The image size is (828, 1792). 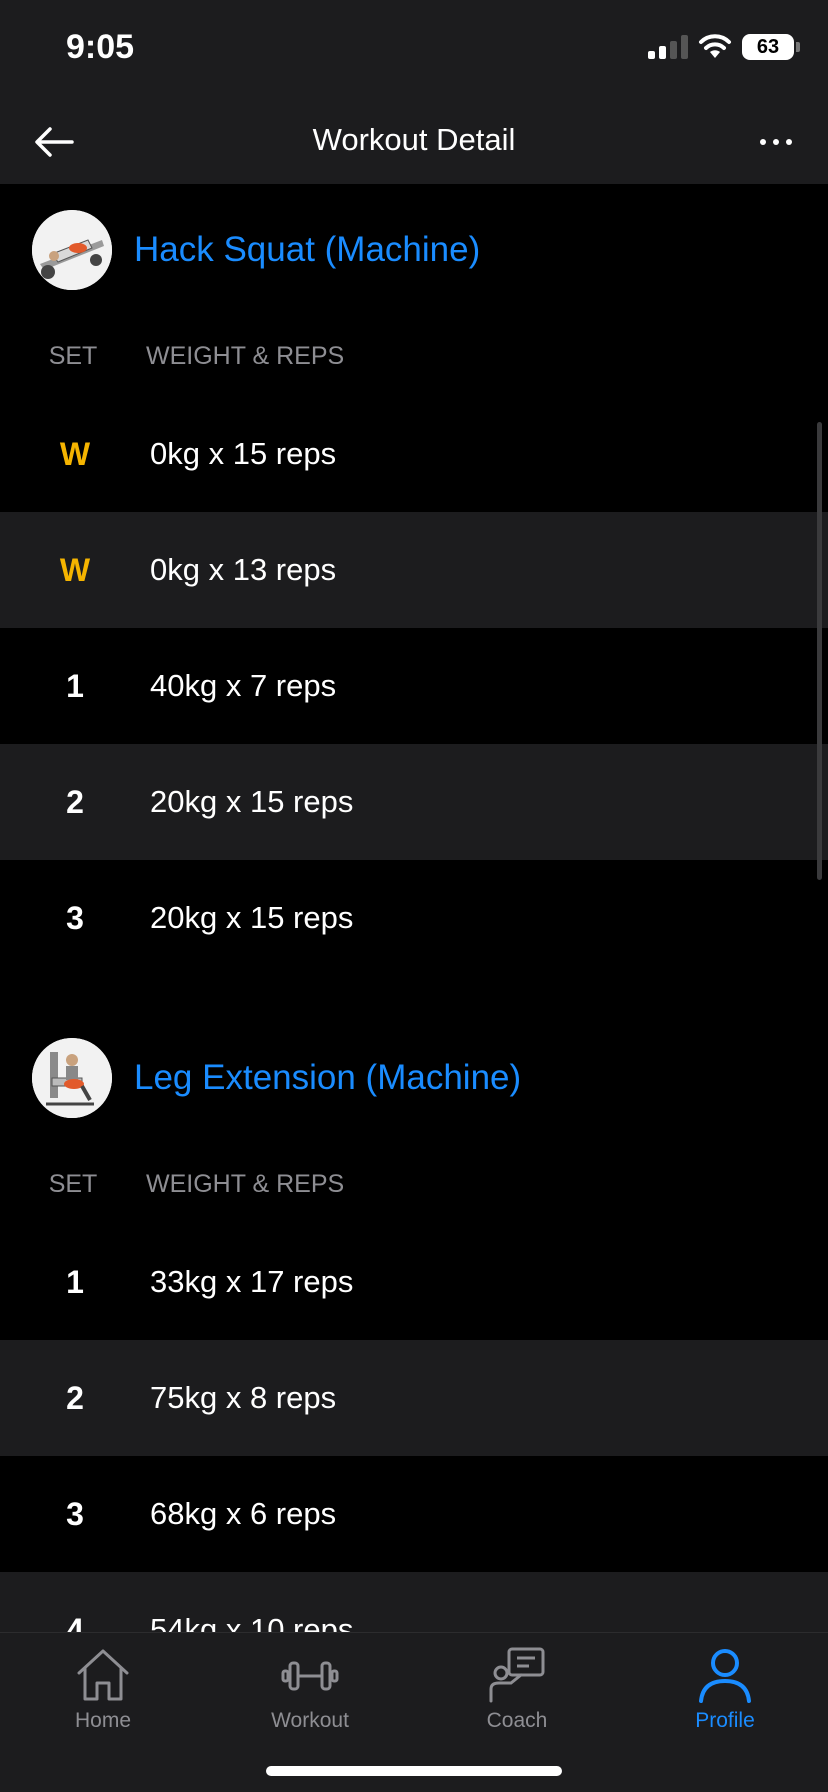 I want to click on set-row: 1 33kg x 17 reps, so click(x=414, y=1282).